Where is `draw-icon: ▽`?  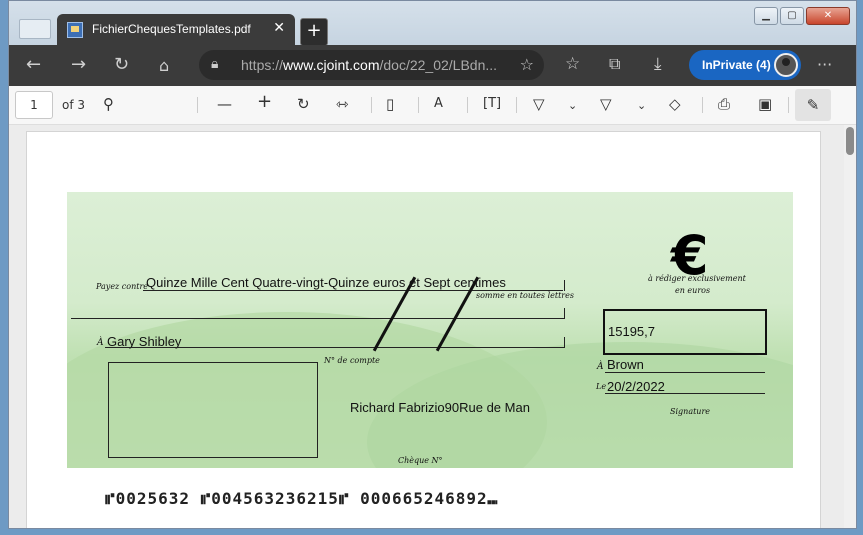
draw-icon: ▽ is located at coordinates (539, 104).